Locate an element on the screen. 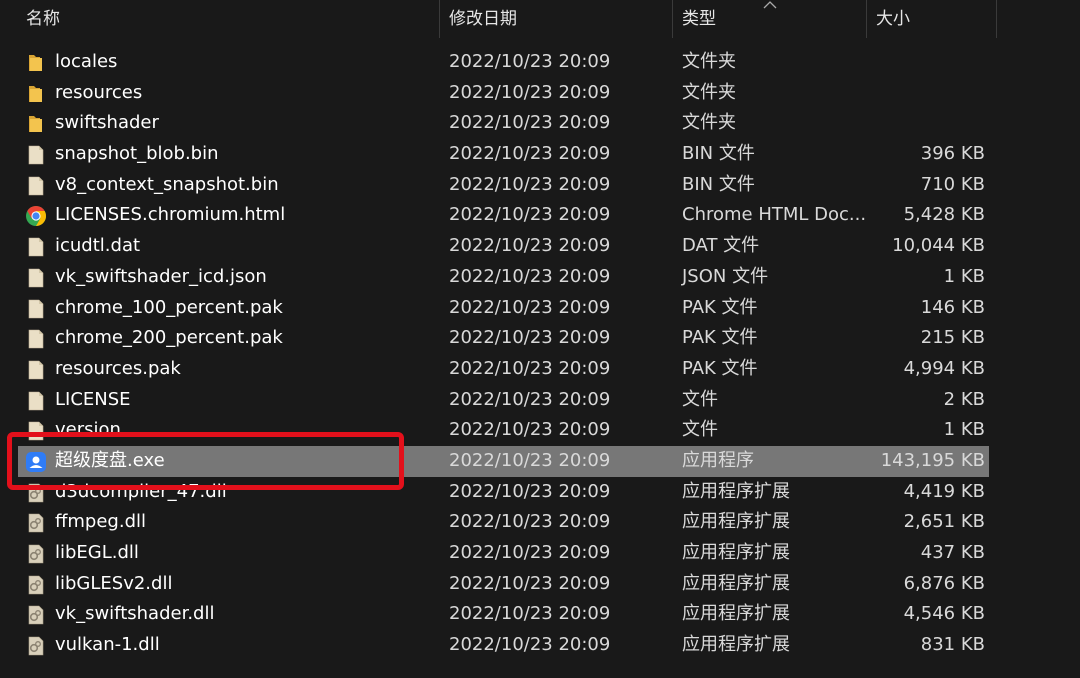 Image resolution: width=1080 pixels, height=678 pixels. file-name: ffmpeg.dll is located at coordinates (101, 522).